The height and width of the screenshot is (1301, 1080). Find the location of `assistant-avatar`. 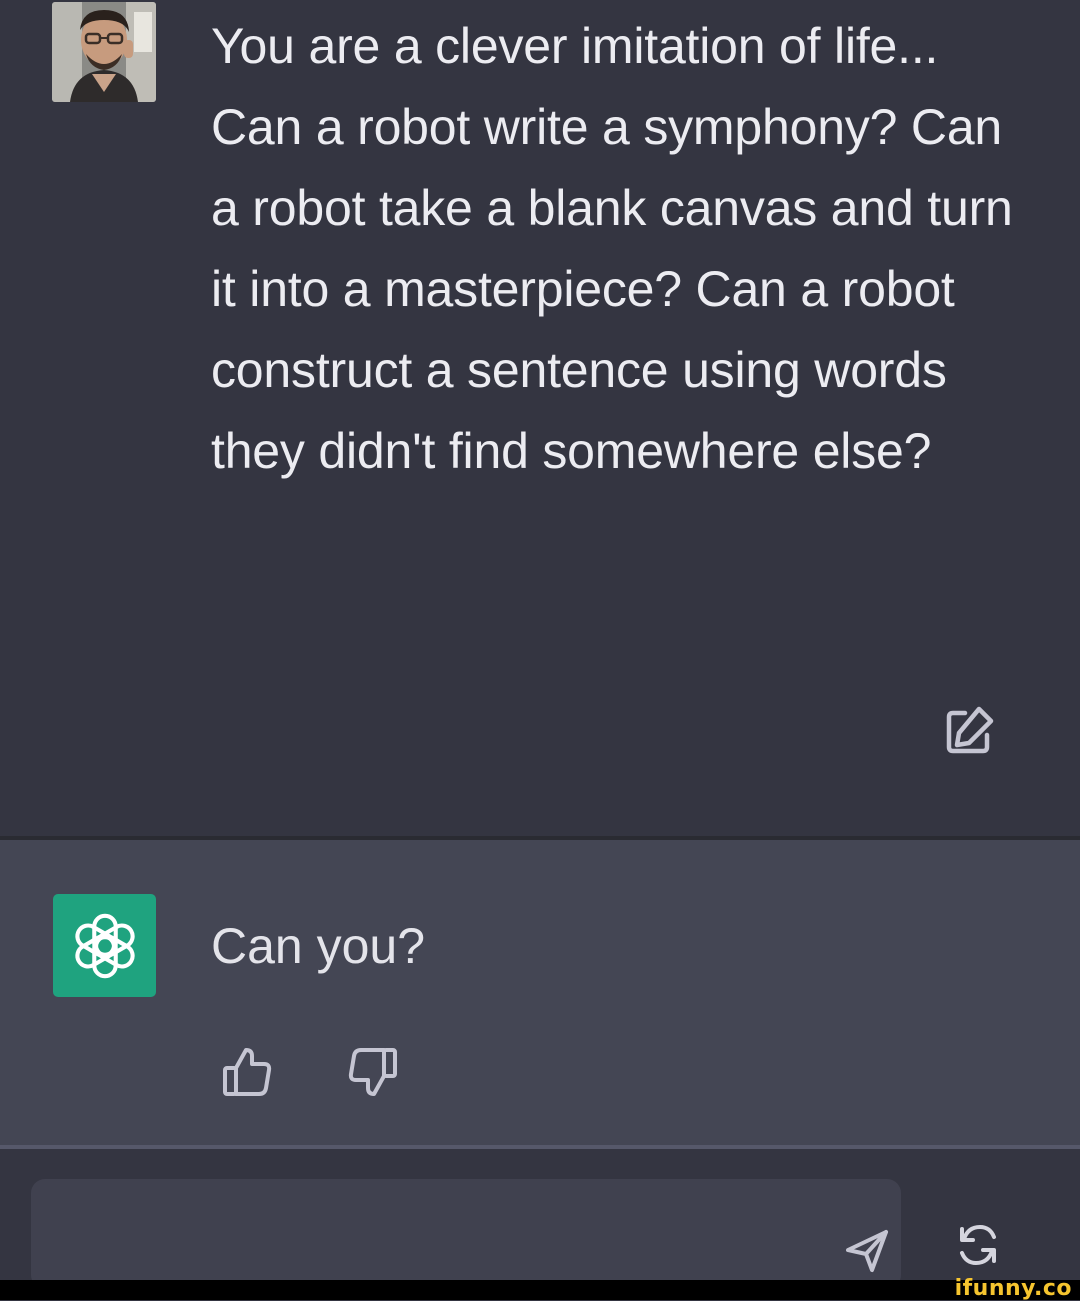

assistant-avatar is located at coordinates (104, 945).